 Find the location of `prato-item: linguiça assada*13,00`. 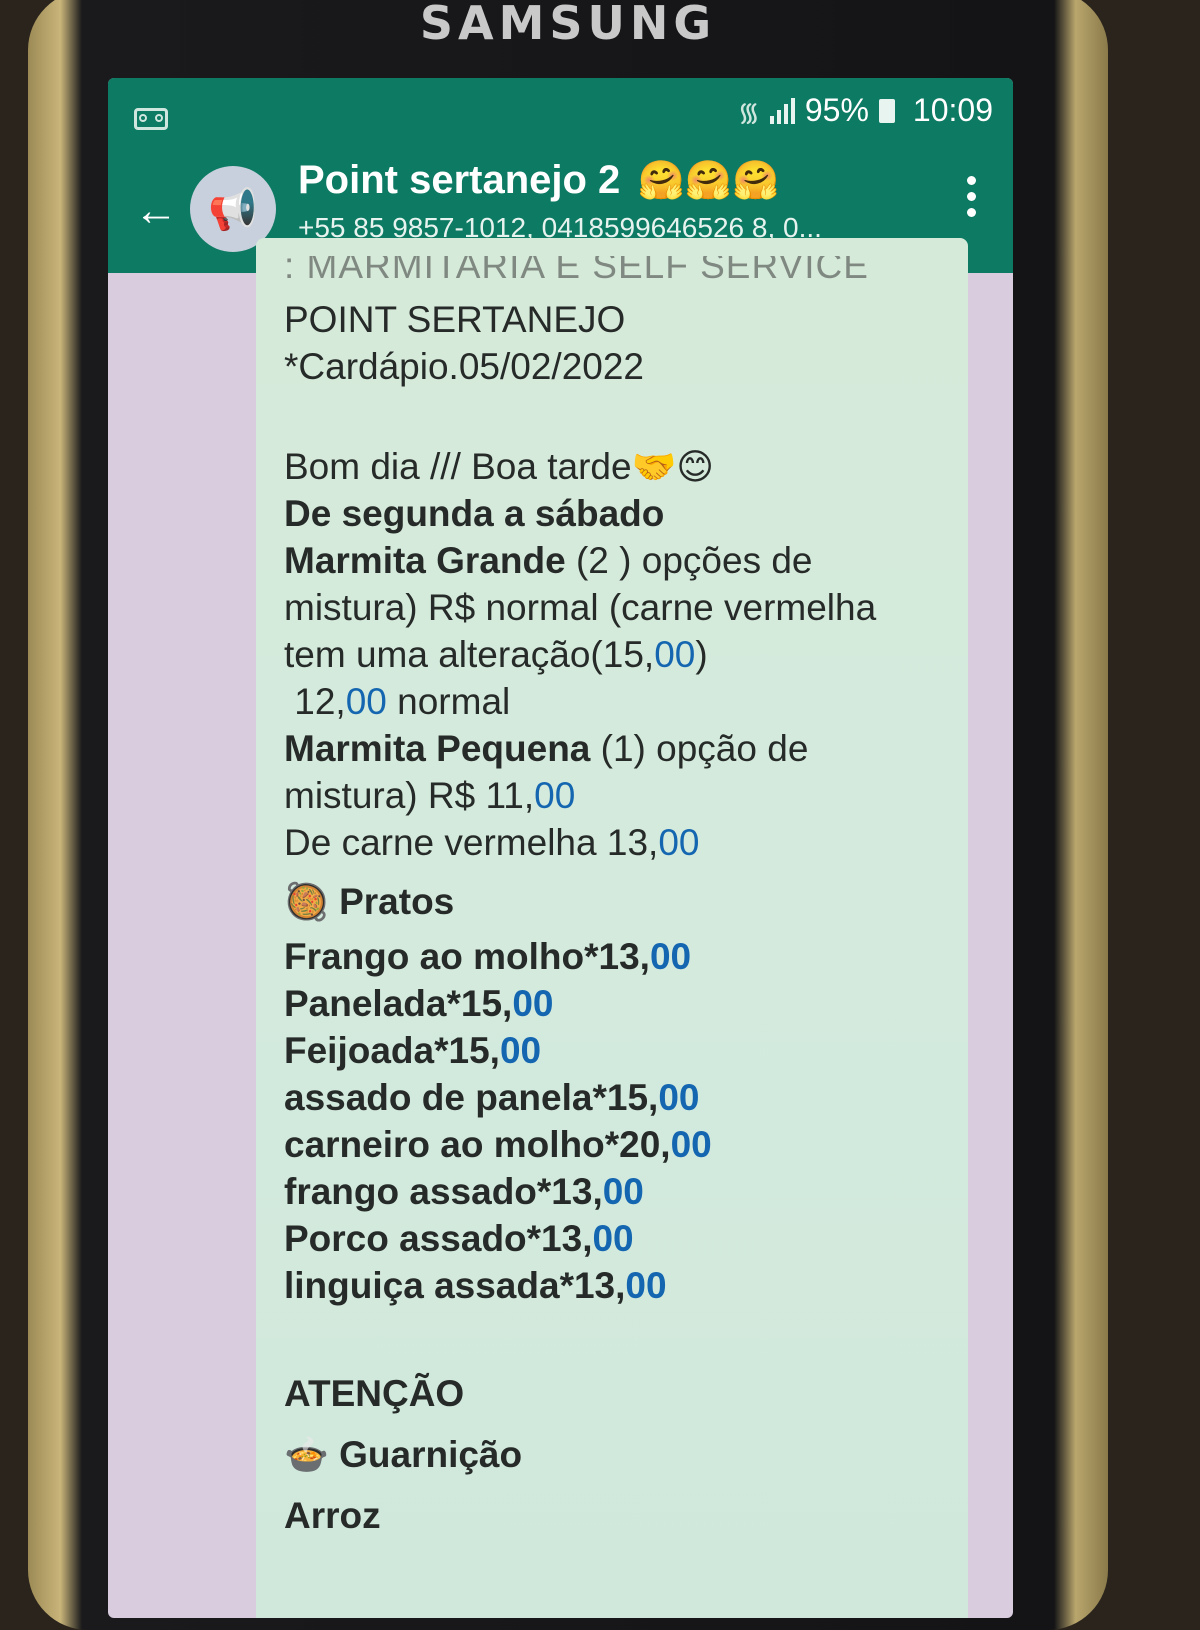

prato-item: linguiça assada*13,00 is located at coordinates (629, 1285).